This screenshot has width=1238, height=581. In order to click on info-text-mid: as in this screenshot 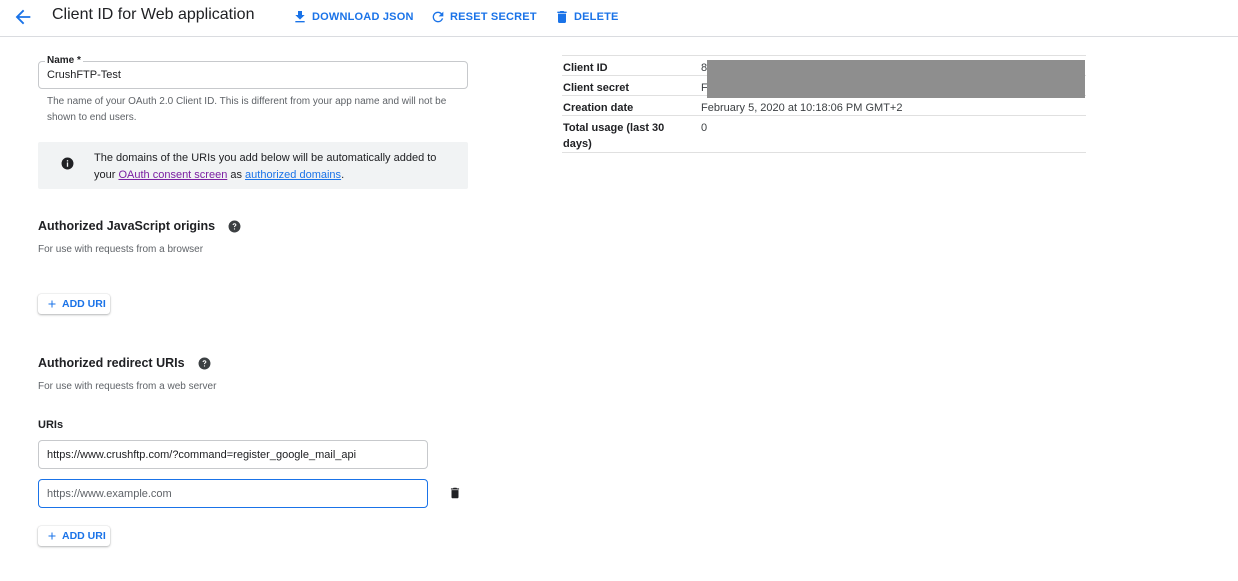, I will do `click(236, 175)`.